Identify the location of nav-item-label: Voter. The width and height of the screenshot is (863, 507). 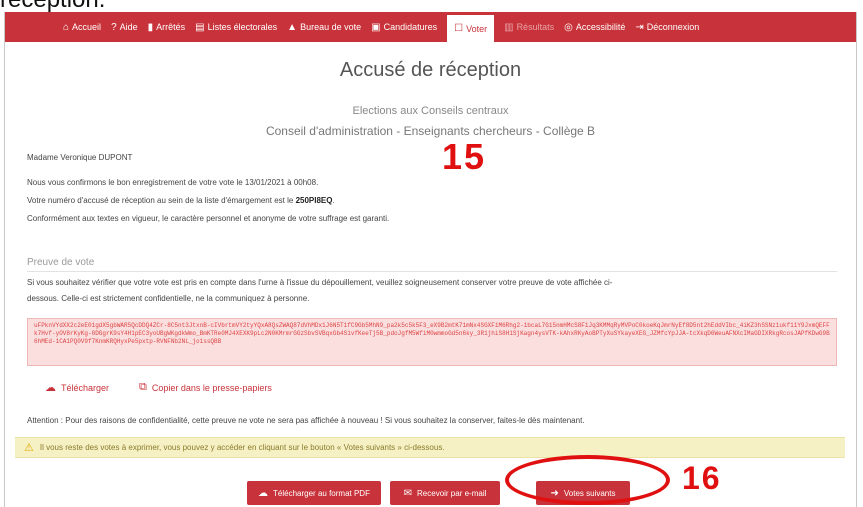
(477, 28).